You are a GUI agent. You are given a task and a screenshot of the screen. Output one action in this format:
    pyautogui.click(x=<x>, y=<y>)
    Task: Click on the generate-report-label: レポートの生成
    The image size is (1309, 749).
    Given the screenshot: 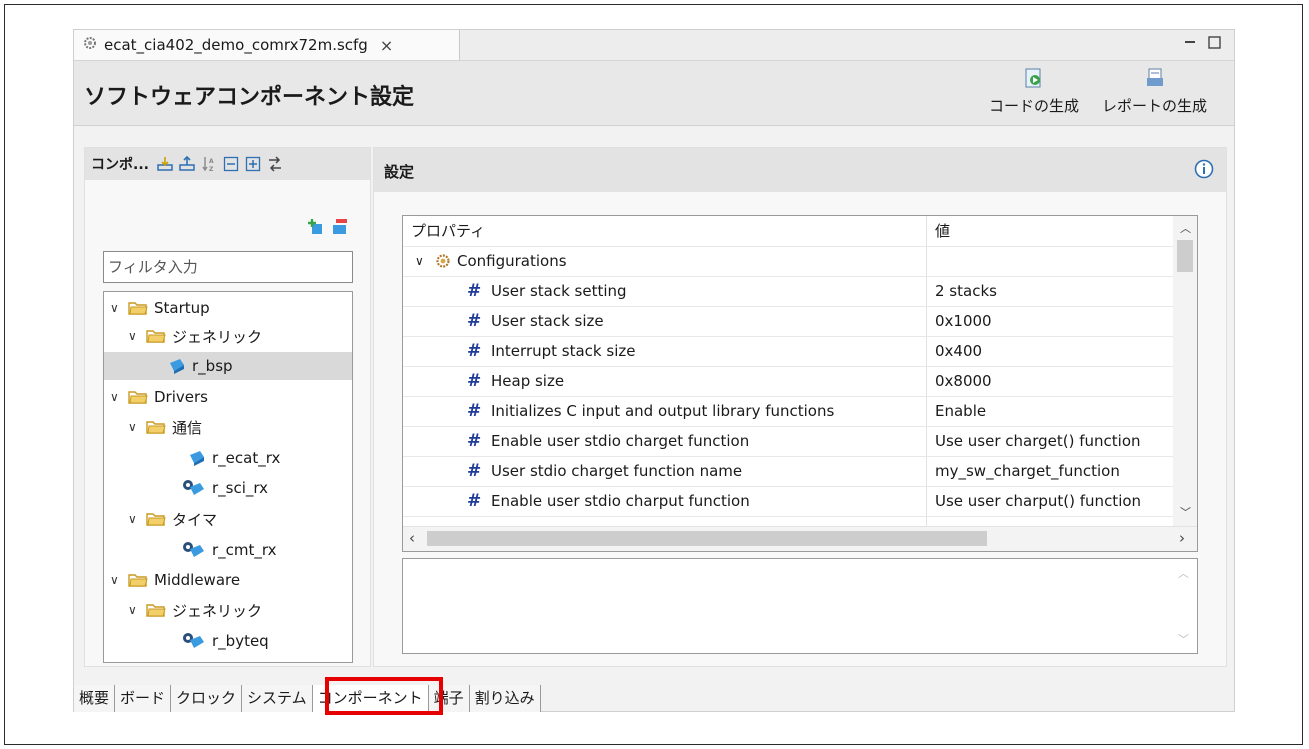 What is the action you would take?
    pyautogui.click(x=1155, y=106)
    